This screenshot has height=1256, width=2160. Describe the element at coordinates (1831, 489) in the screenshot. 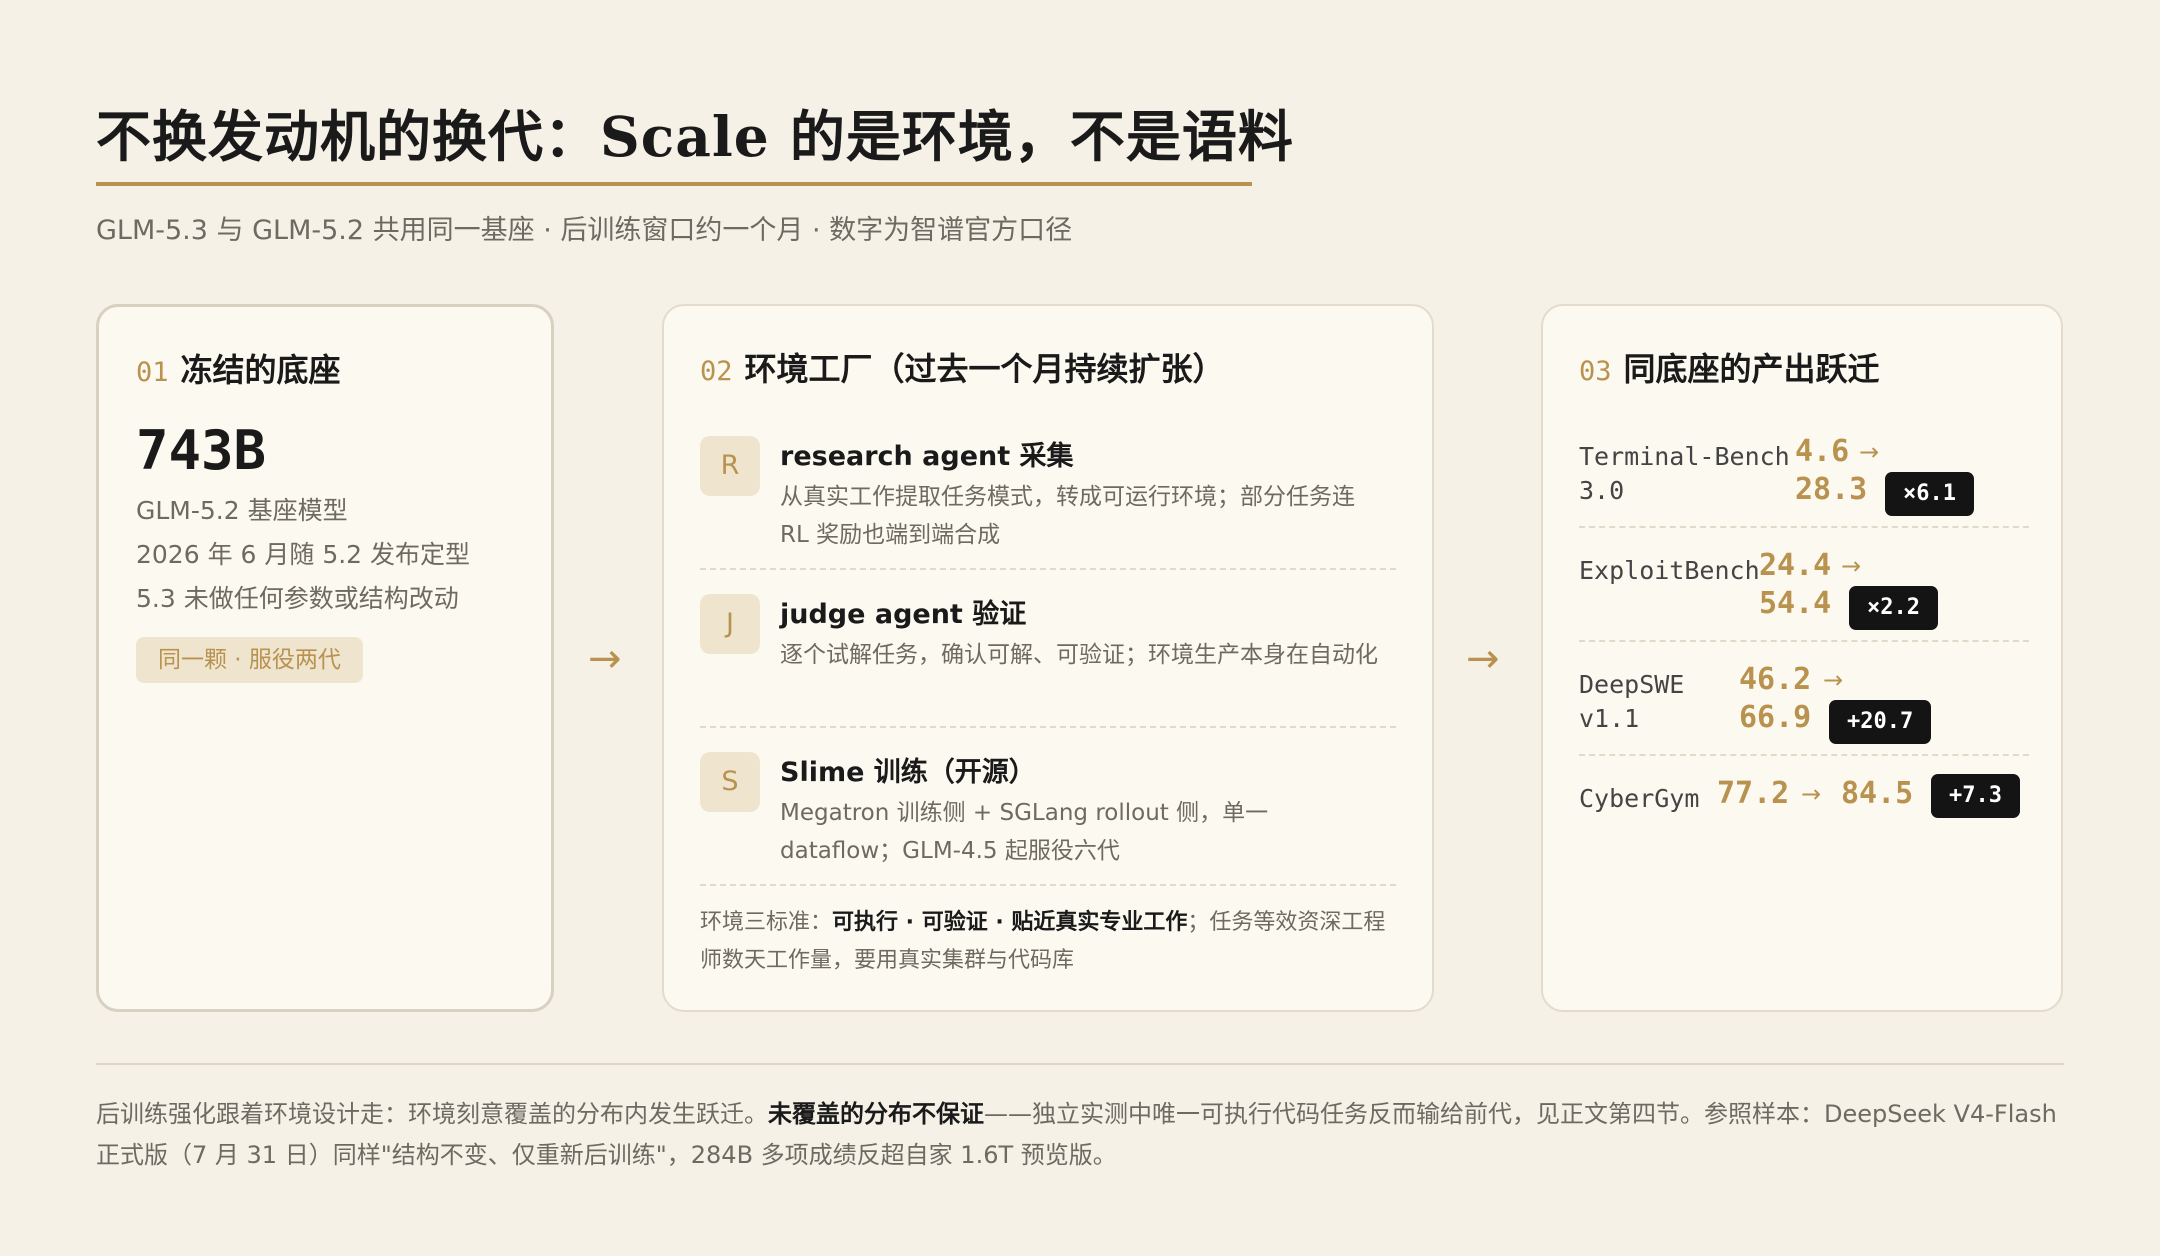

I see `metric-after: 28.3` at that location.